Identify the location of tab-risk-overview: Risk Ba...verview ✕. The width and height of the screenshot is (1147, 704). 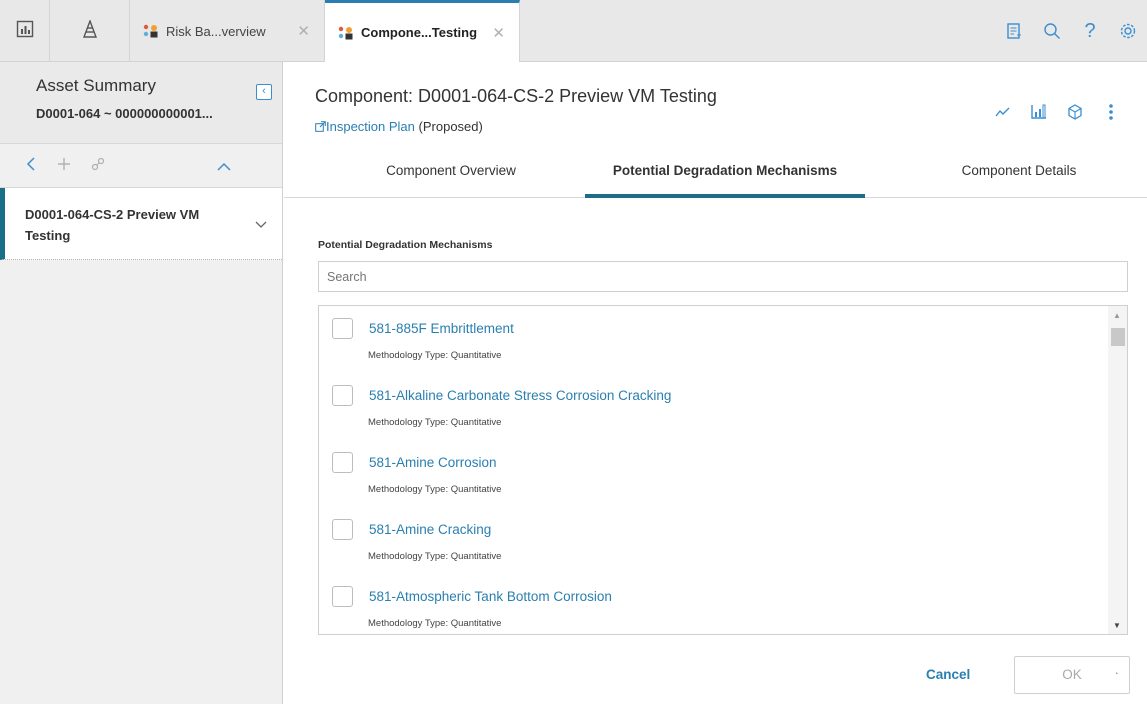
(227, 31).